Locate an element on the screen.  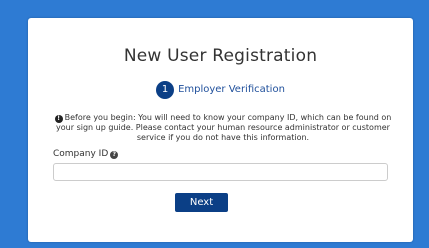
company-id-label-row: Company ID? is located at coordinates (86, 154).